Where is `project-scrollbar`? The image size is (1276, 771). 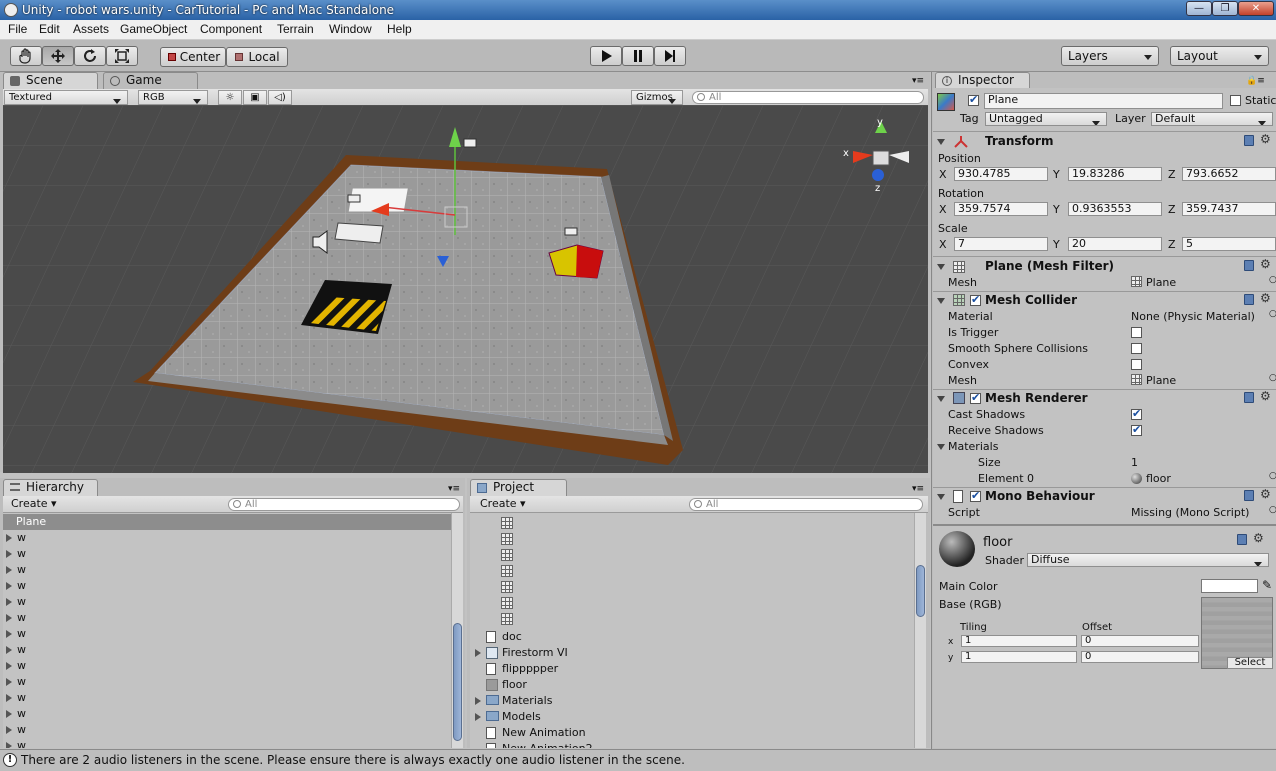 project-scrollbar is located at coordinates (920, 630).